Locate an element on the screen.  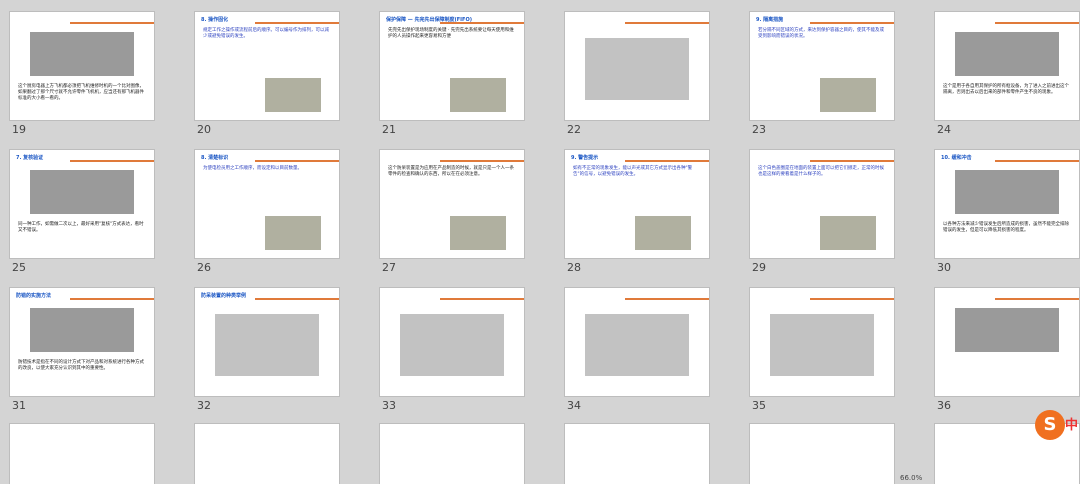
slide-thumbnail: 8. 清楚标识为使电检员用之工作顺序，而设定和以目前数量。 26 is located at coordinates (262, 206).